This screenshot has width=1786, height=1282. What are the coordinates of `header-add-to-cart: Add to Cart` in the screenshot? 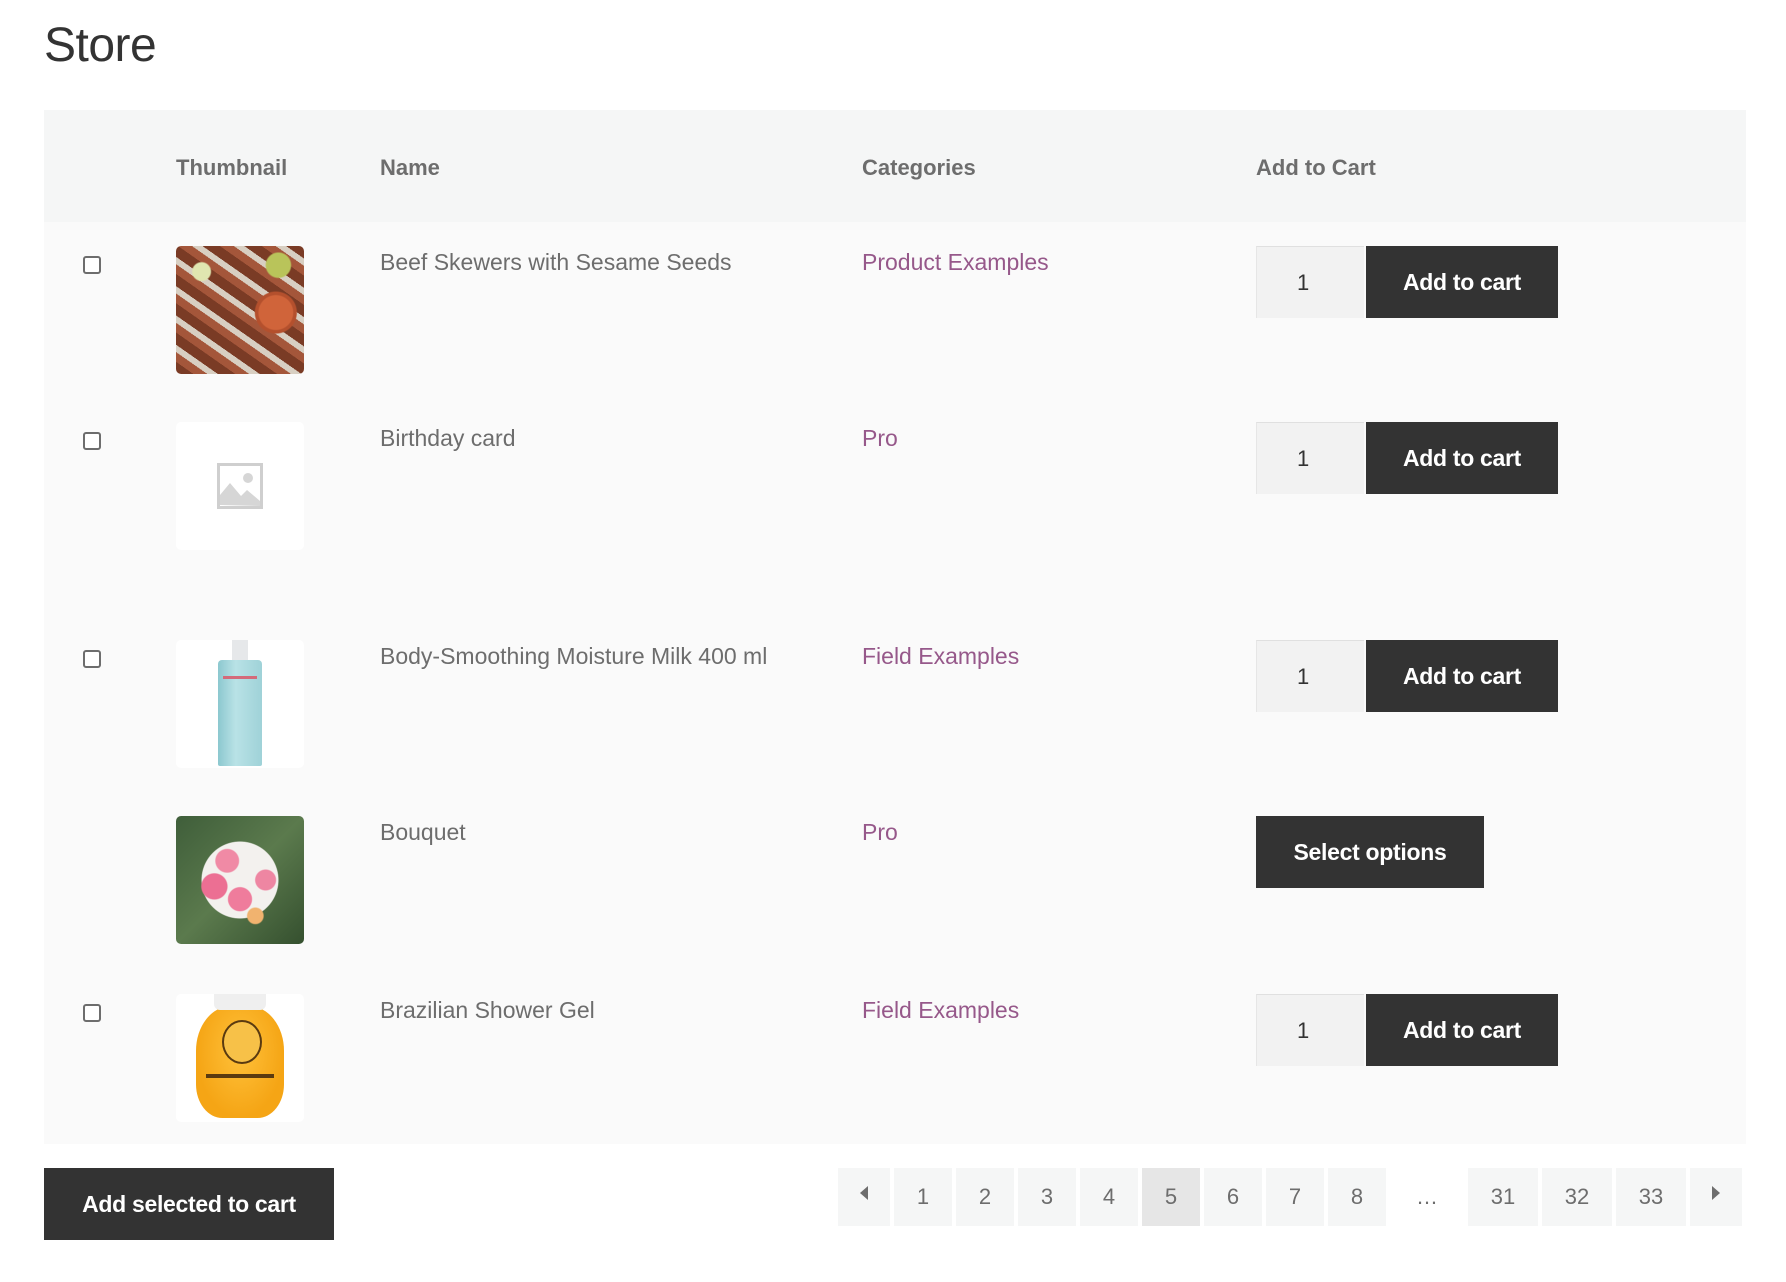 It's located at (1316, 167).